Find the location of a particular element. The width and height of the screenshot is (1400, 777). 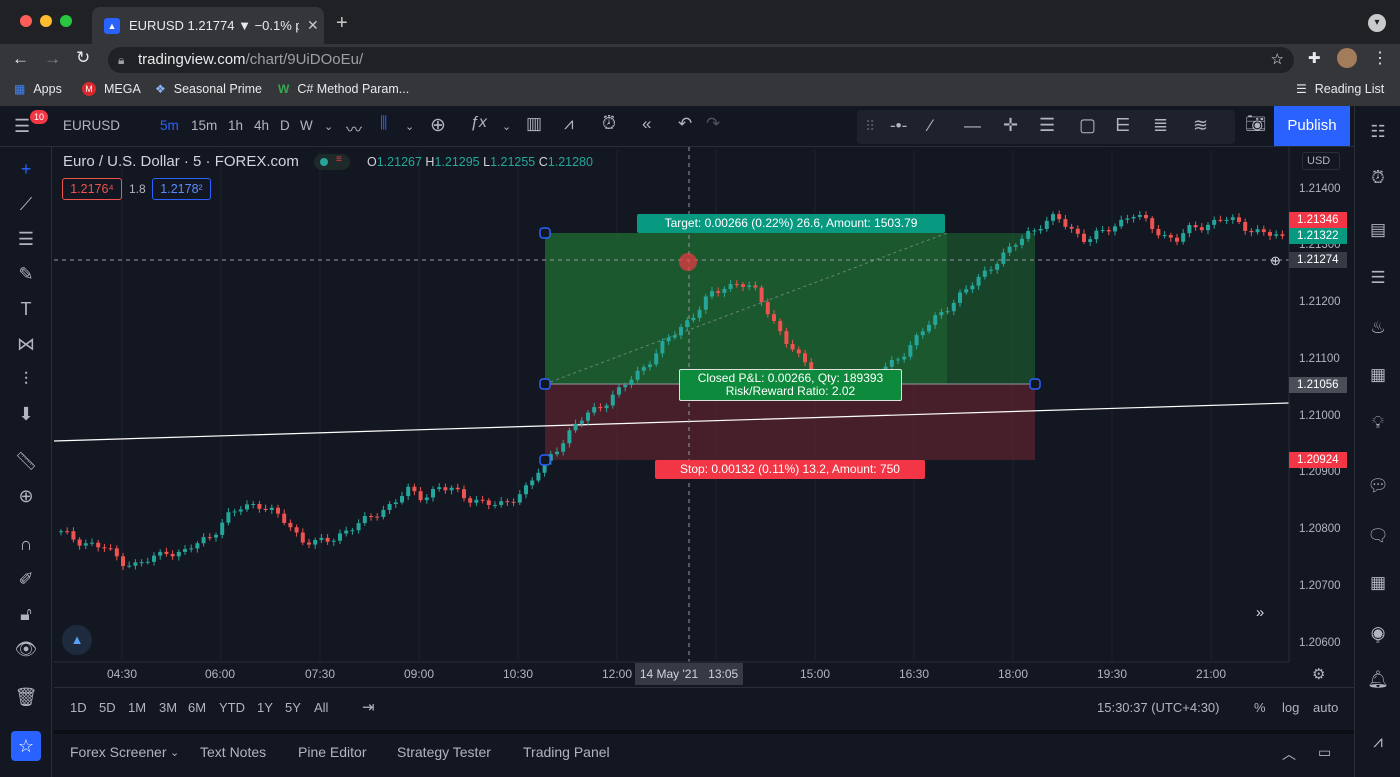

tradingview-logo-icon: ▲ is located at coordinates (77, 640).